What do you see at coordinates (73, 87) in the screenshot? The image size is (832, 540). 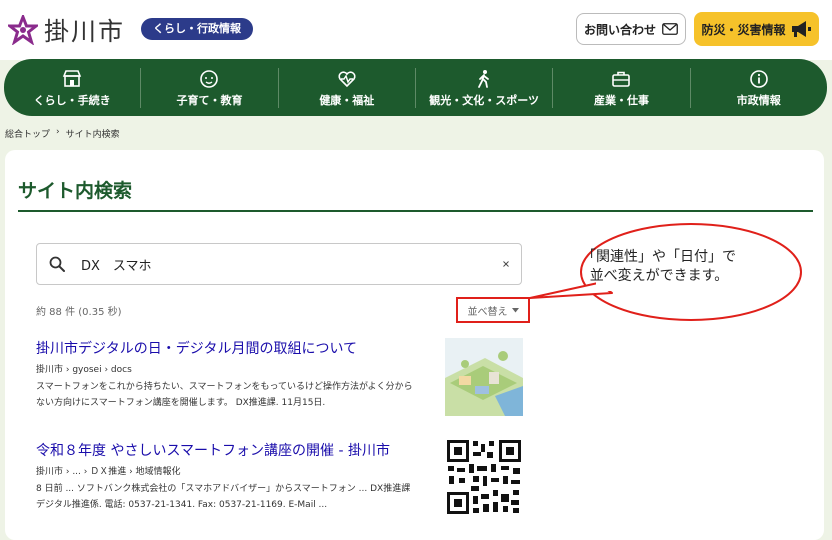 I see `nav-item-kurashi: くらし・手続き` at bounding box center [73, 87].